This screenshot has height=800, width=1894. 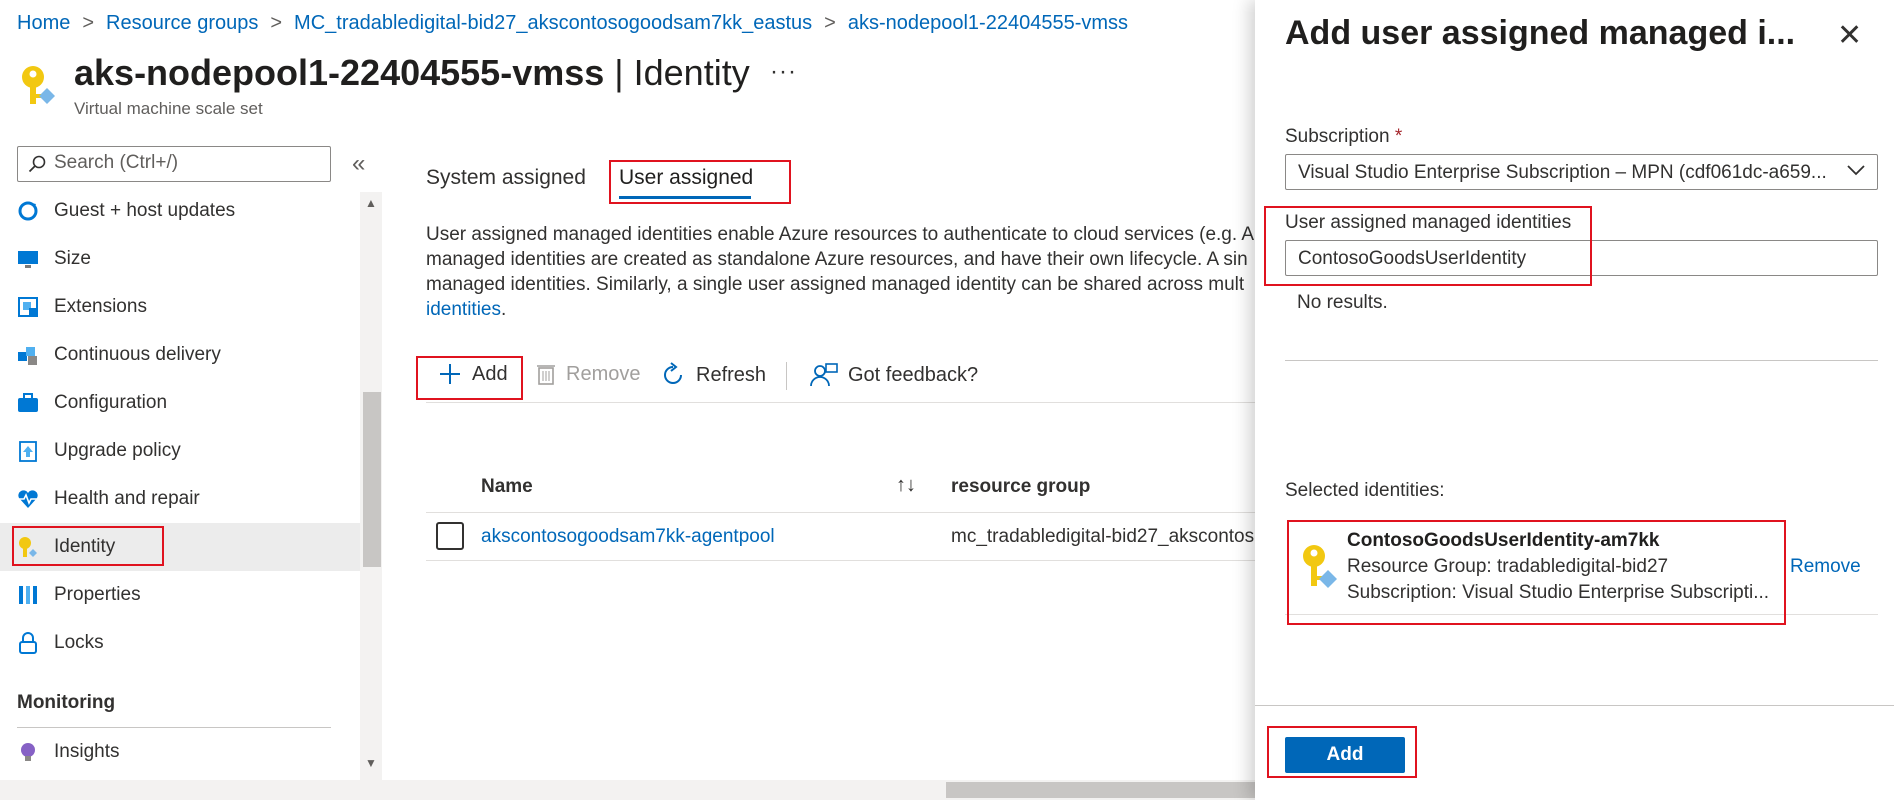 What do you see at coordinates (371, 203) in the screenshot?
I see `scroll-up-icon: ▲` at bounding box center [371, 203].